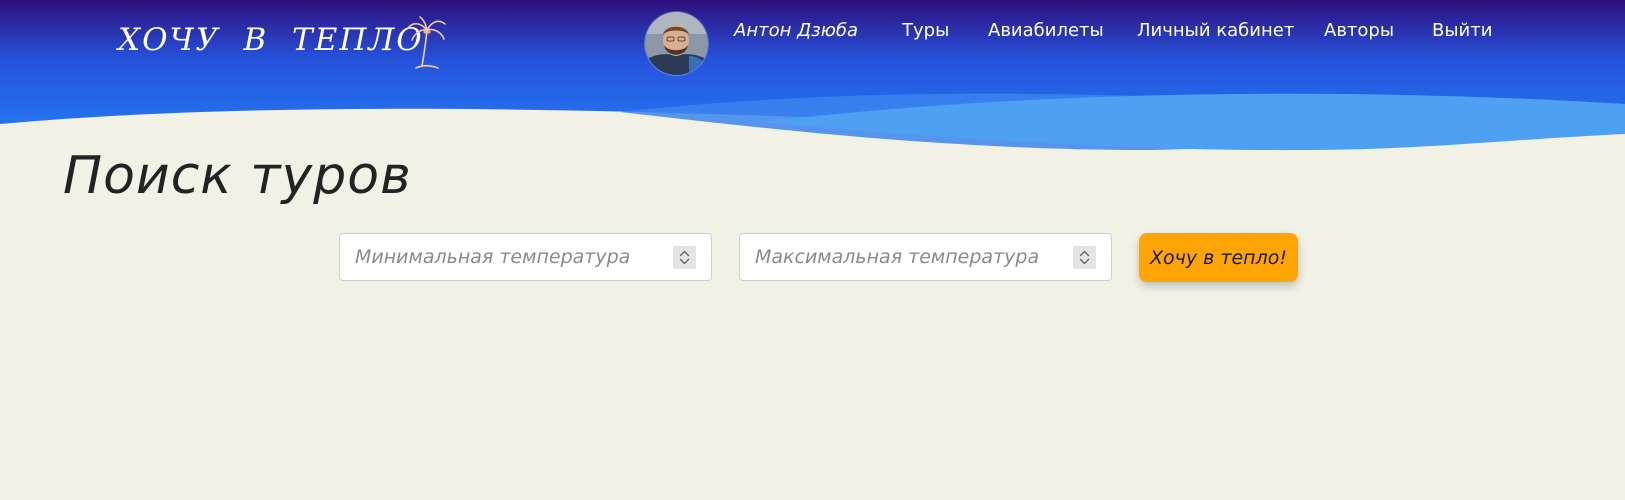 The image size is (1625, 500). Describe the element at coordinates (796, 30) in the screenshot. I see `nav-user-name: Антон Дзюба` at that location.